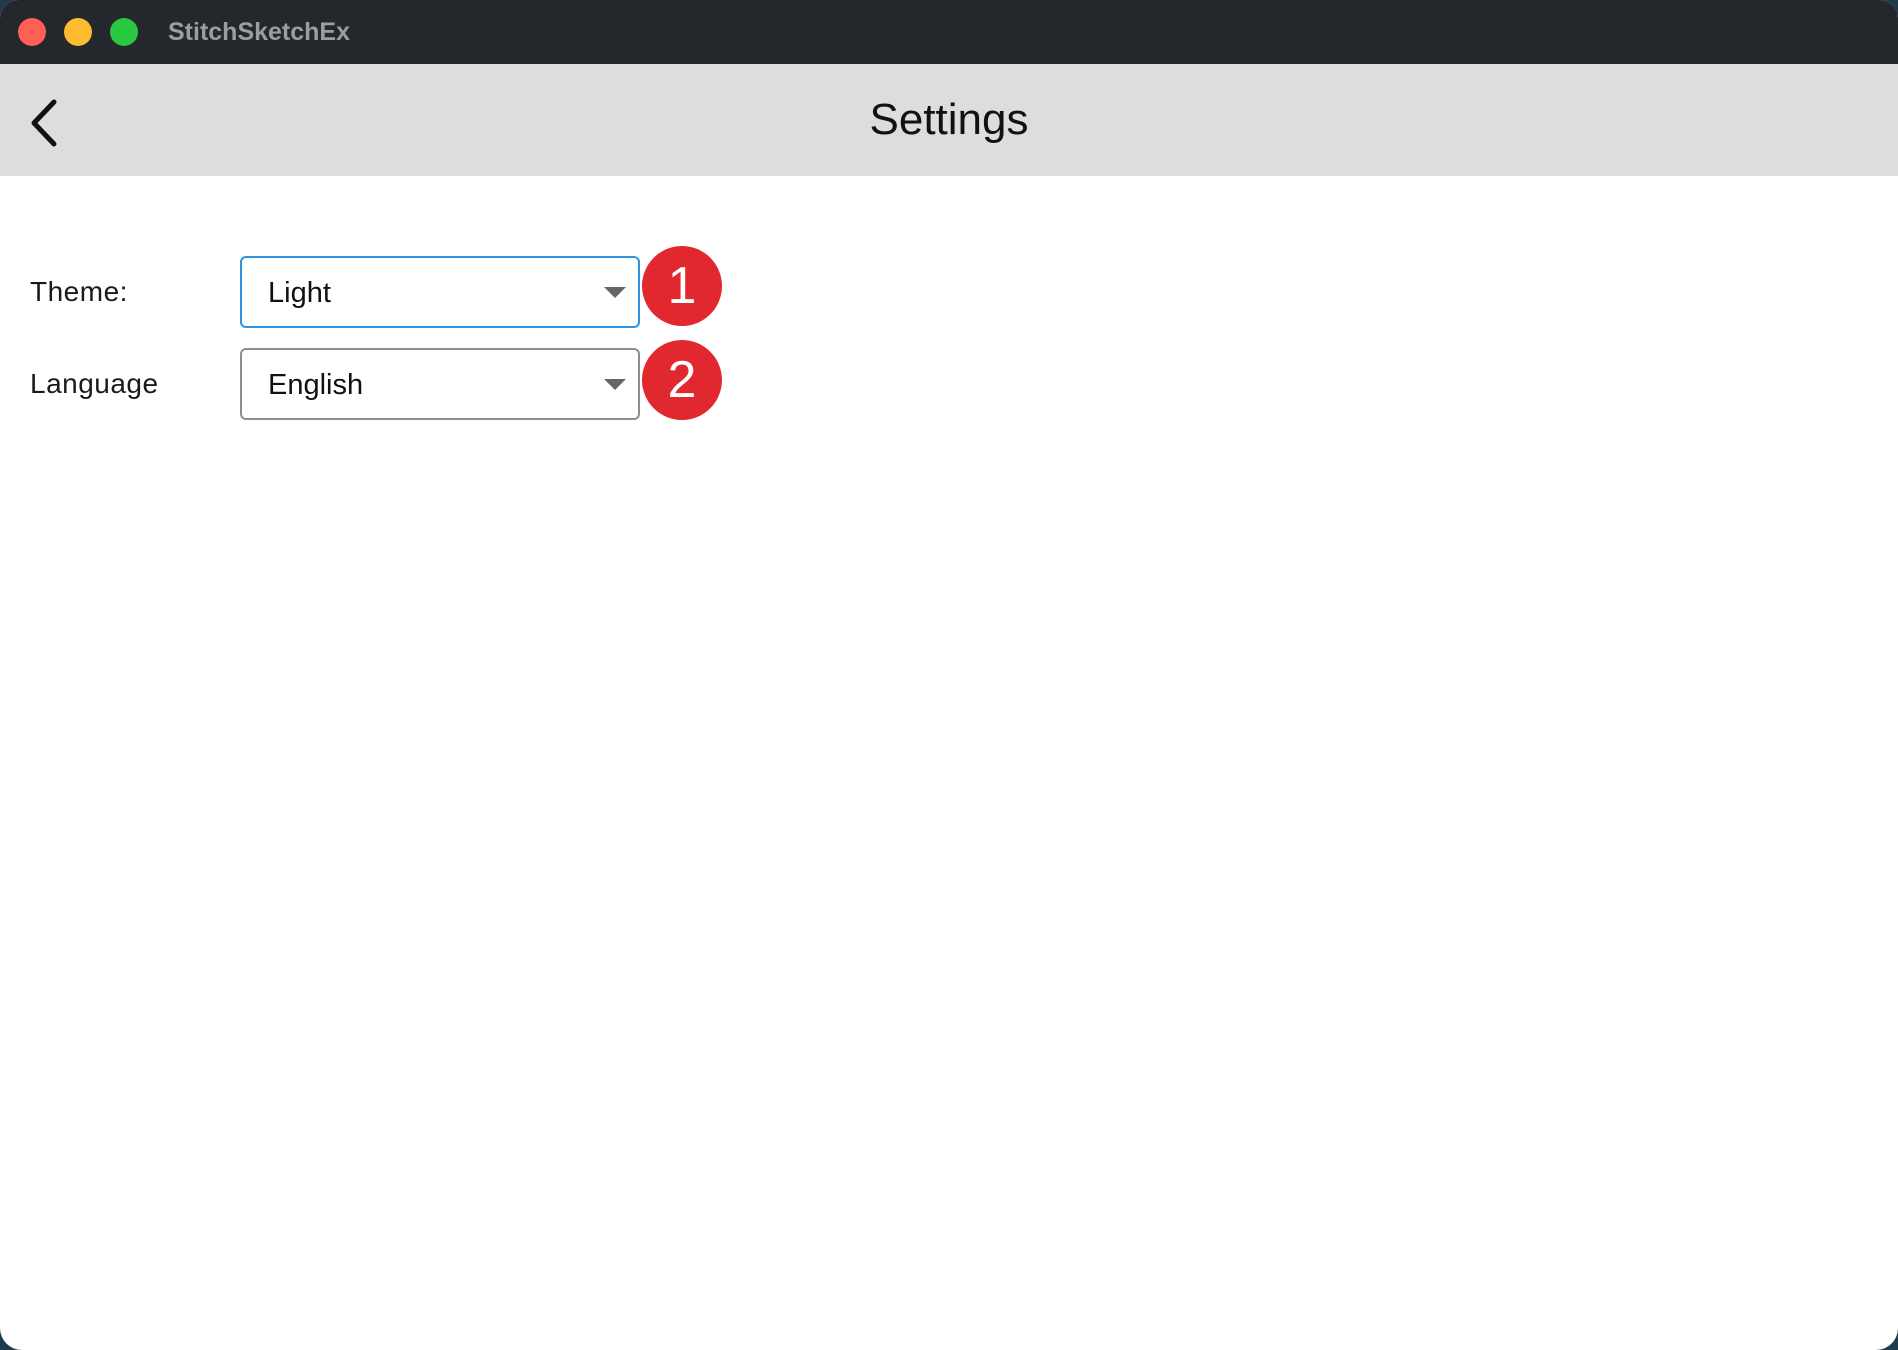 This screenshot has width=1898, height=1350. Describe the element at coordinates (124, 32) in the screenshot. I see `maximize-window-button` at that location.